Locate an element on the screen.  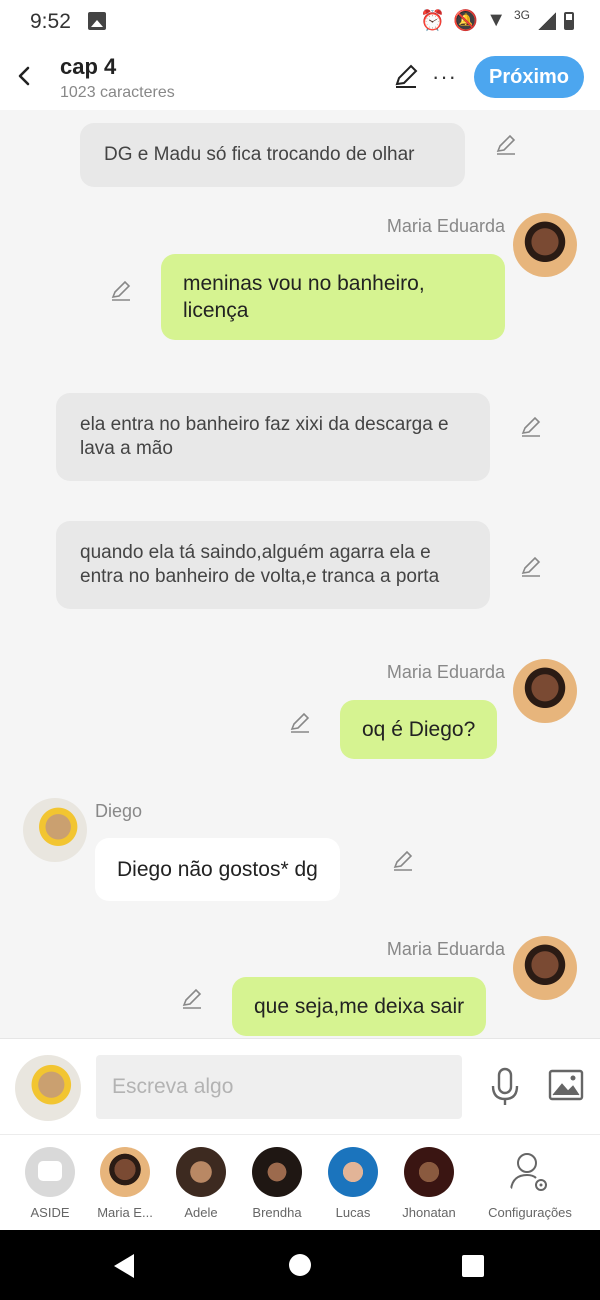
character-label: Brendha is located at coordinates (277, 1212).